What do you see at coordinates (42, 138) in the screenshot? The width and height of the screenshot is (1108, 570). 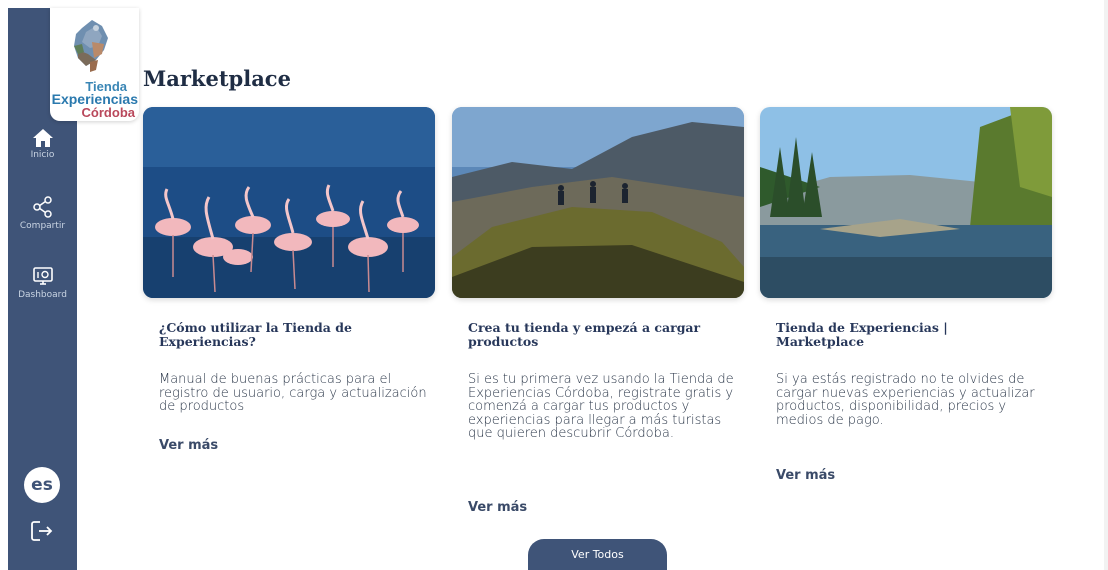 I see `home-icon` at bounding box center [42, 138].